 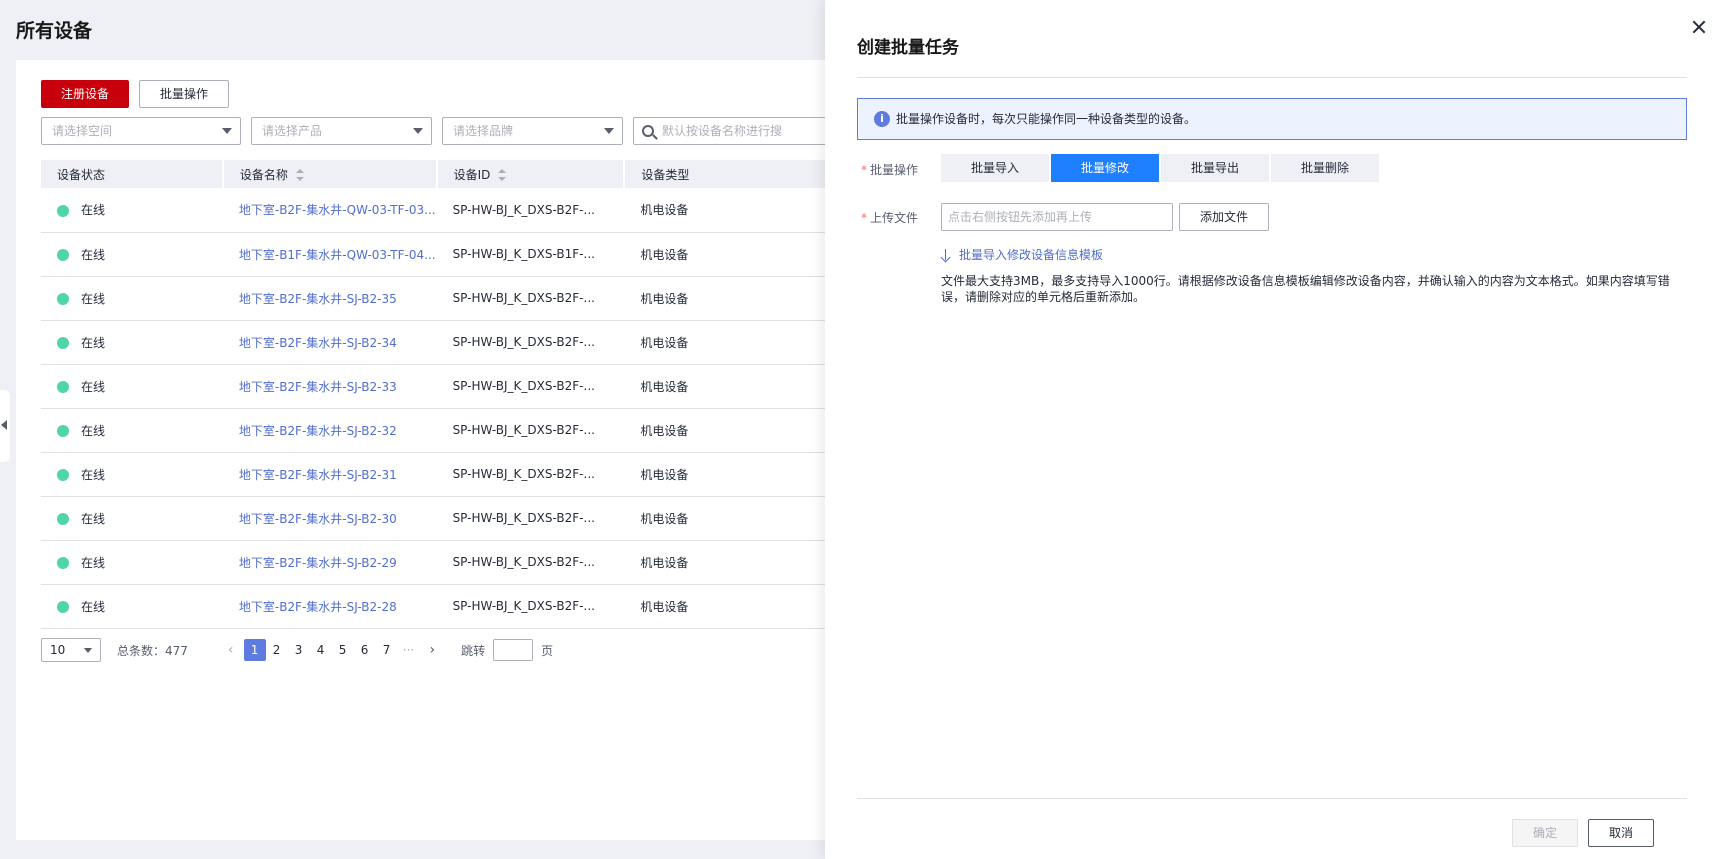 What do you see at coordinates (54, 31) in the screenshot?
I see `page-title: 所有设备` at bounding box center [54, 31].